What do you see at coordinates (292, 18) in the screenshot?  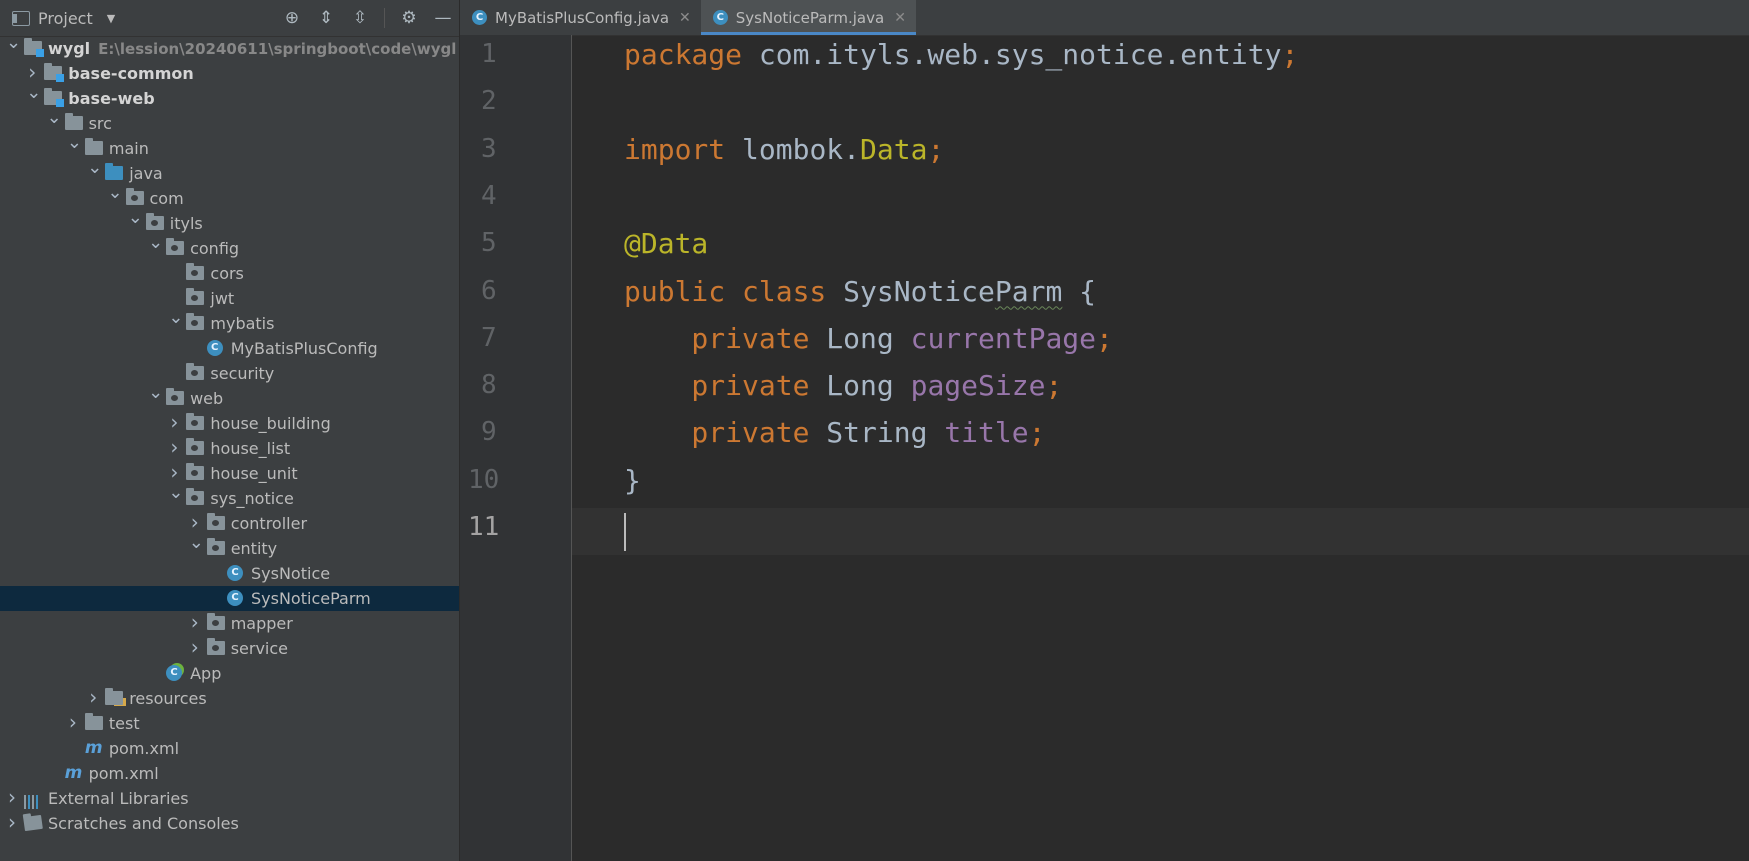 I see `locate-icon: ⊕` at bounding box center [292, 18].